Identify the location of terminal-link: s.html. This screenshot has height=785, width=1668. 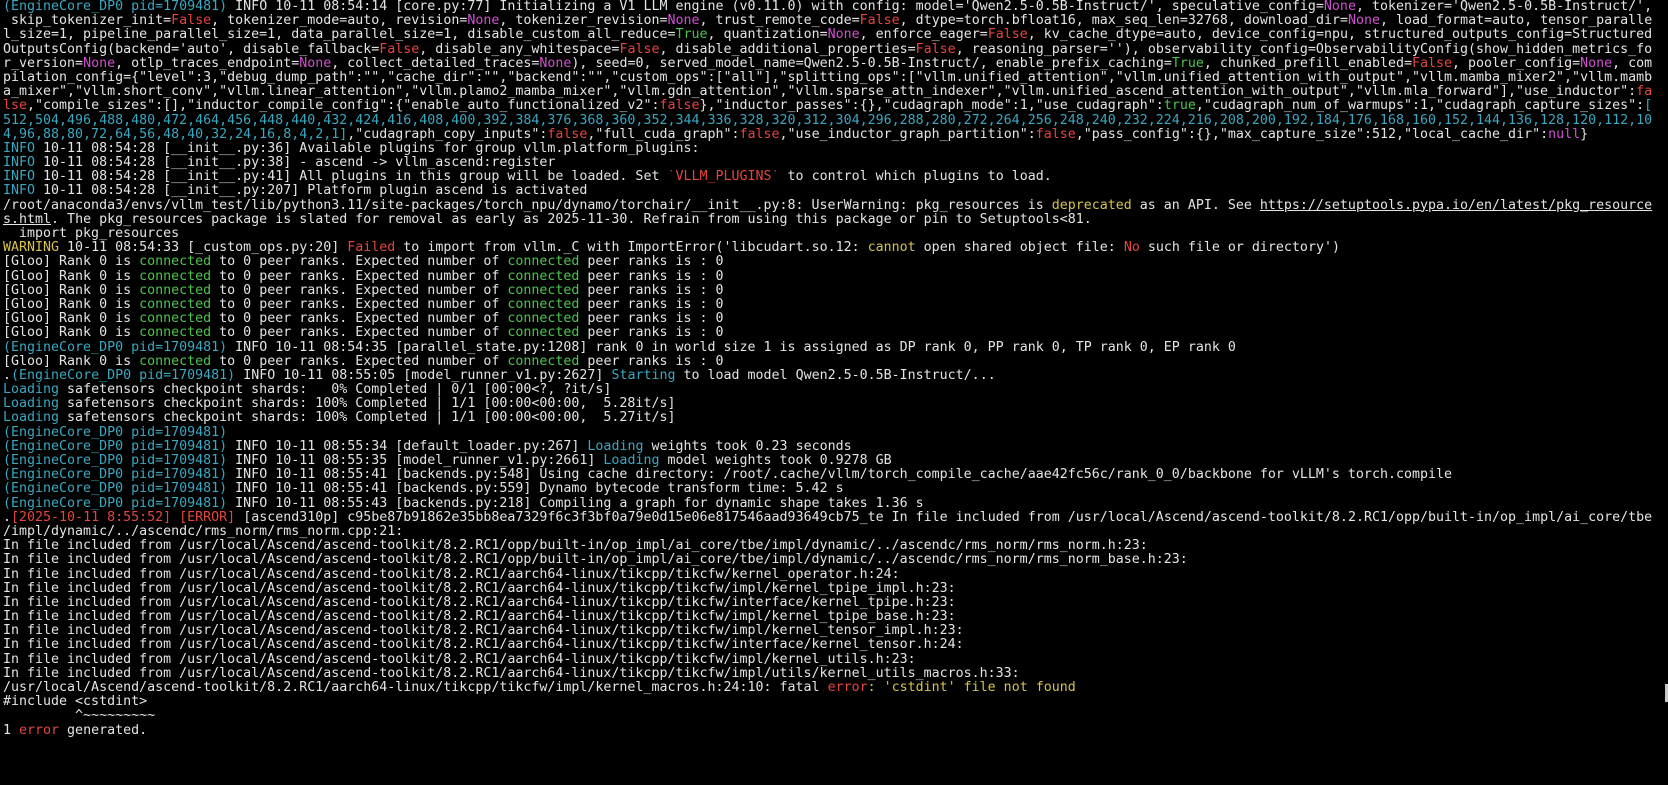
(27, 220).